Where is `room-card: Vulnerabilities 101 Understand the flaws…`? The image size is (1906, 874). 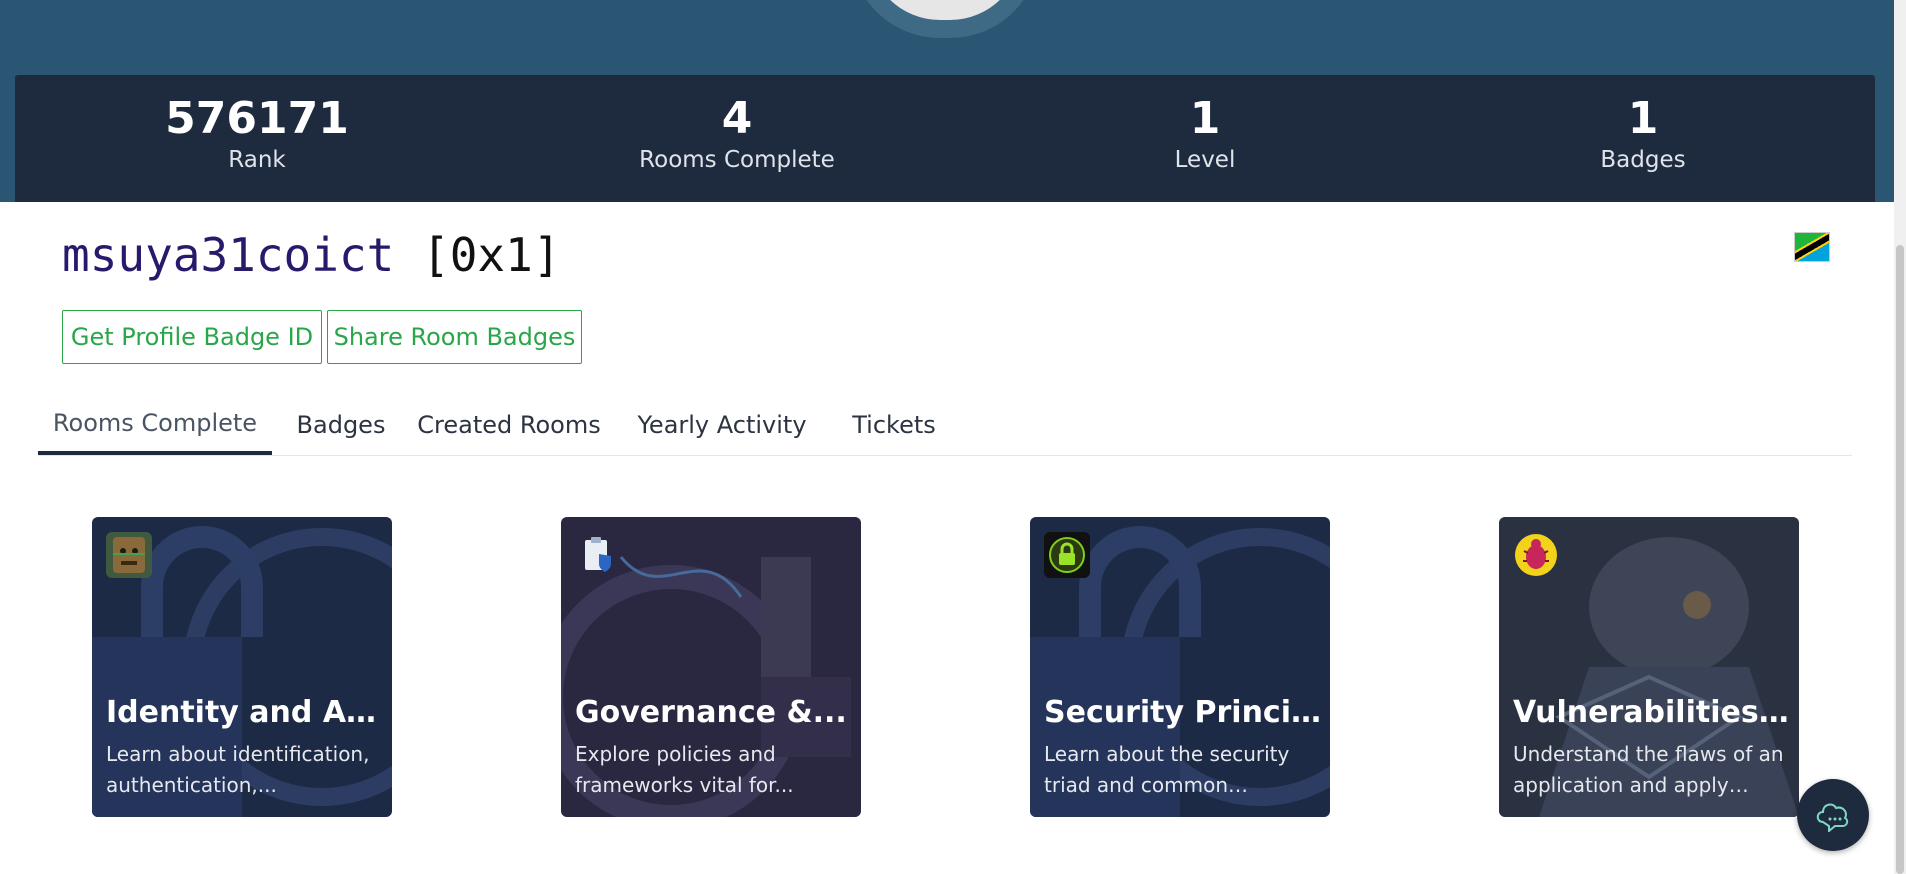 room-card: Vulnerabilities 101 Understand the flaws… is located at coordinates (1649, 667).